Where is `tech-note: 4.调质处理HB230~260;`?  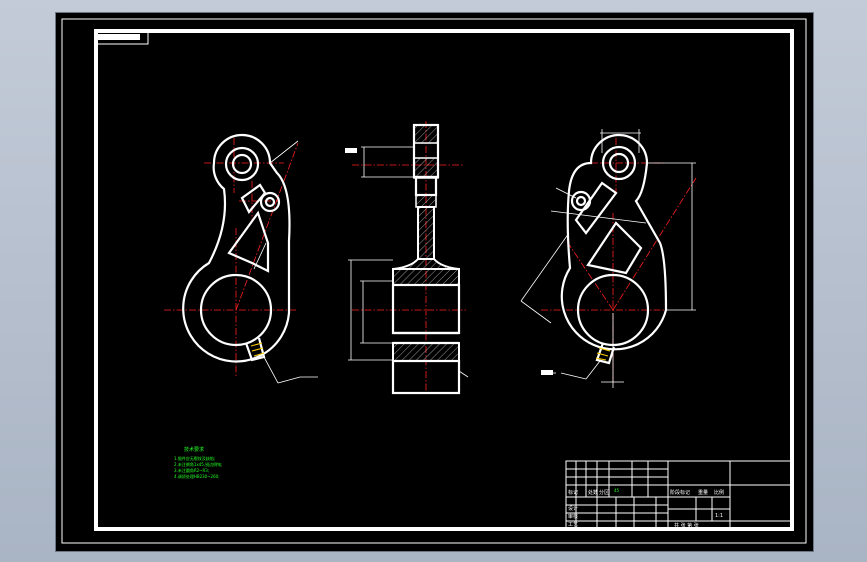 tech-note: 4.调质处理HB230~260; is located at coordinates (197, 476).